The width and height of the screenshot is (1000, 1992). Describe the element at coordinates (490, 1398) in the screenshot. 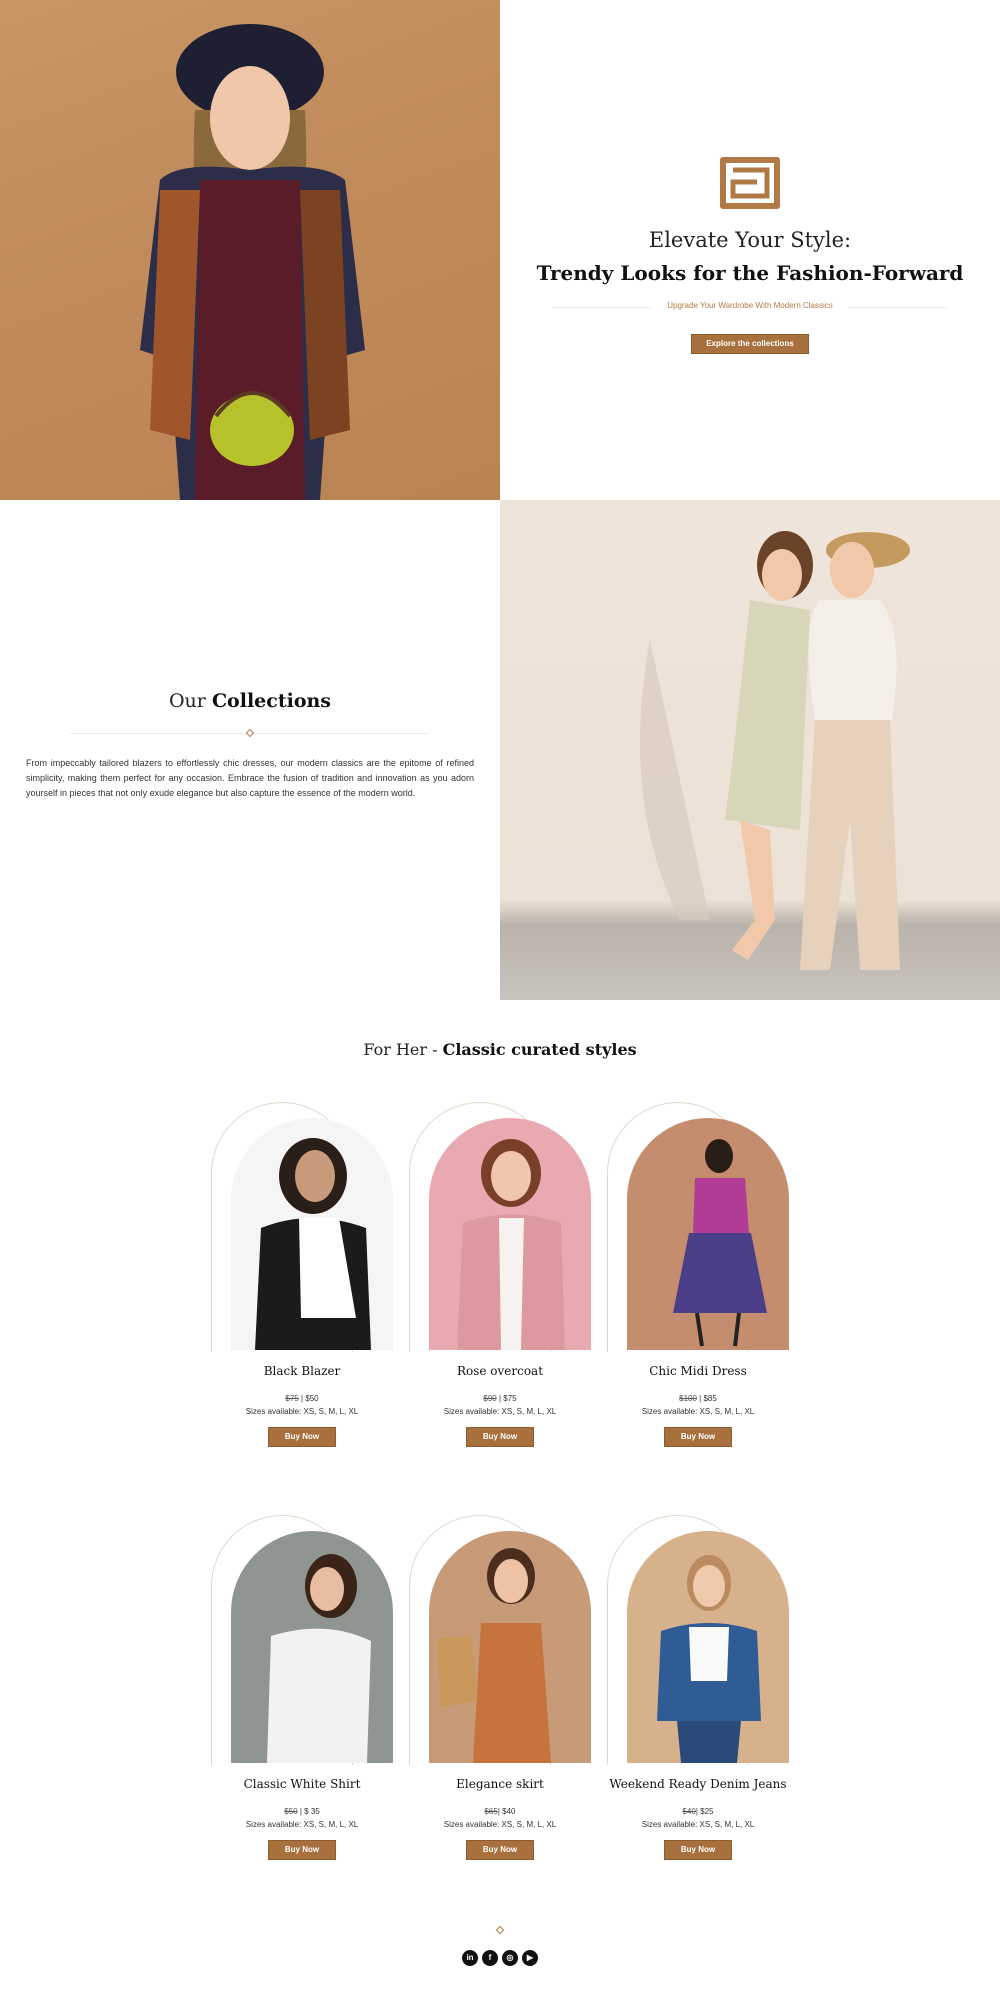

I see `old-price: $90` at that location.